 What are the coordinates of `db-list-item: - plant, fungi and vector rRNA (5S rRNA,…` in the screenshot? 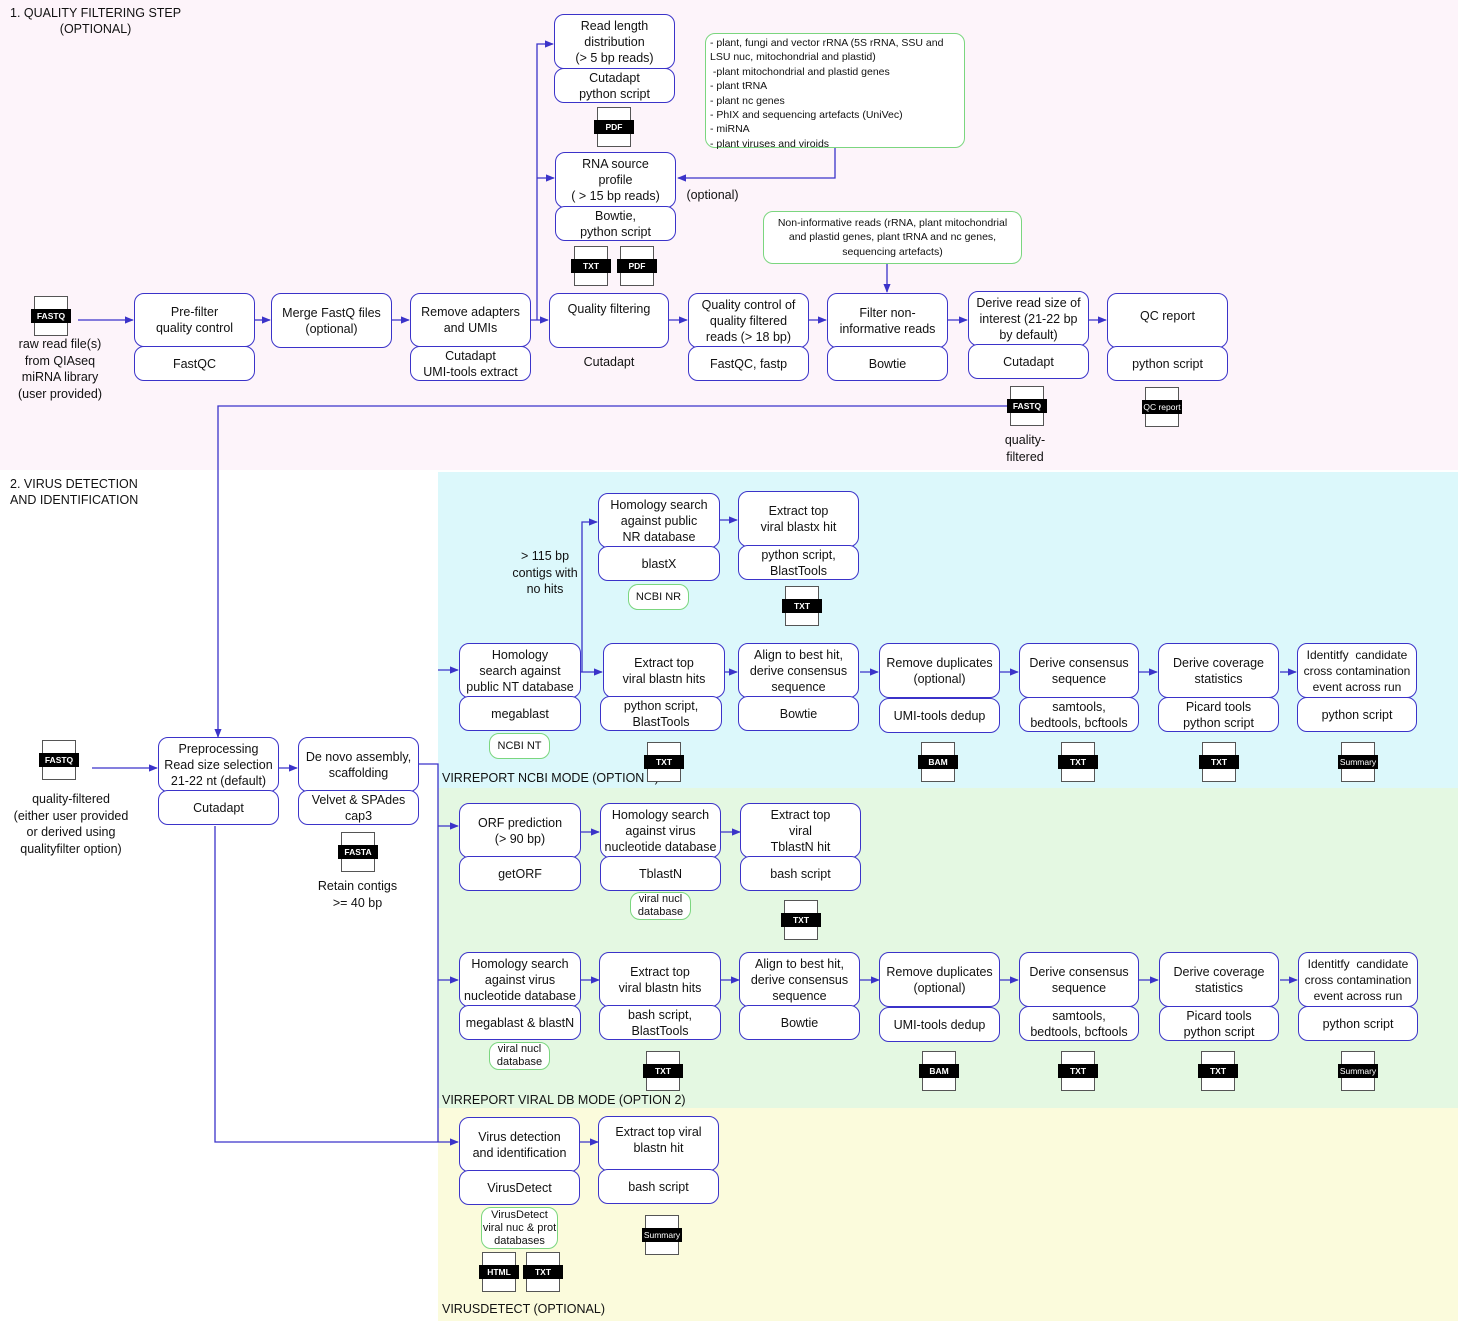 It's located at (827, 43).